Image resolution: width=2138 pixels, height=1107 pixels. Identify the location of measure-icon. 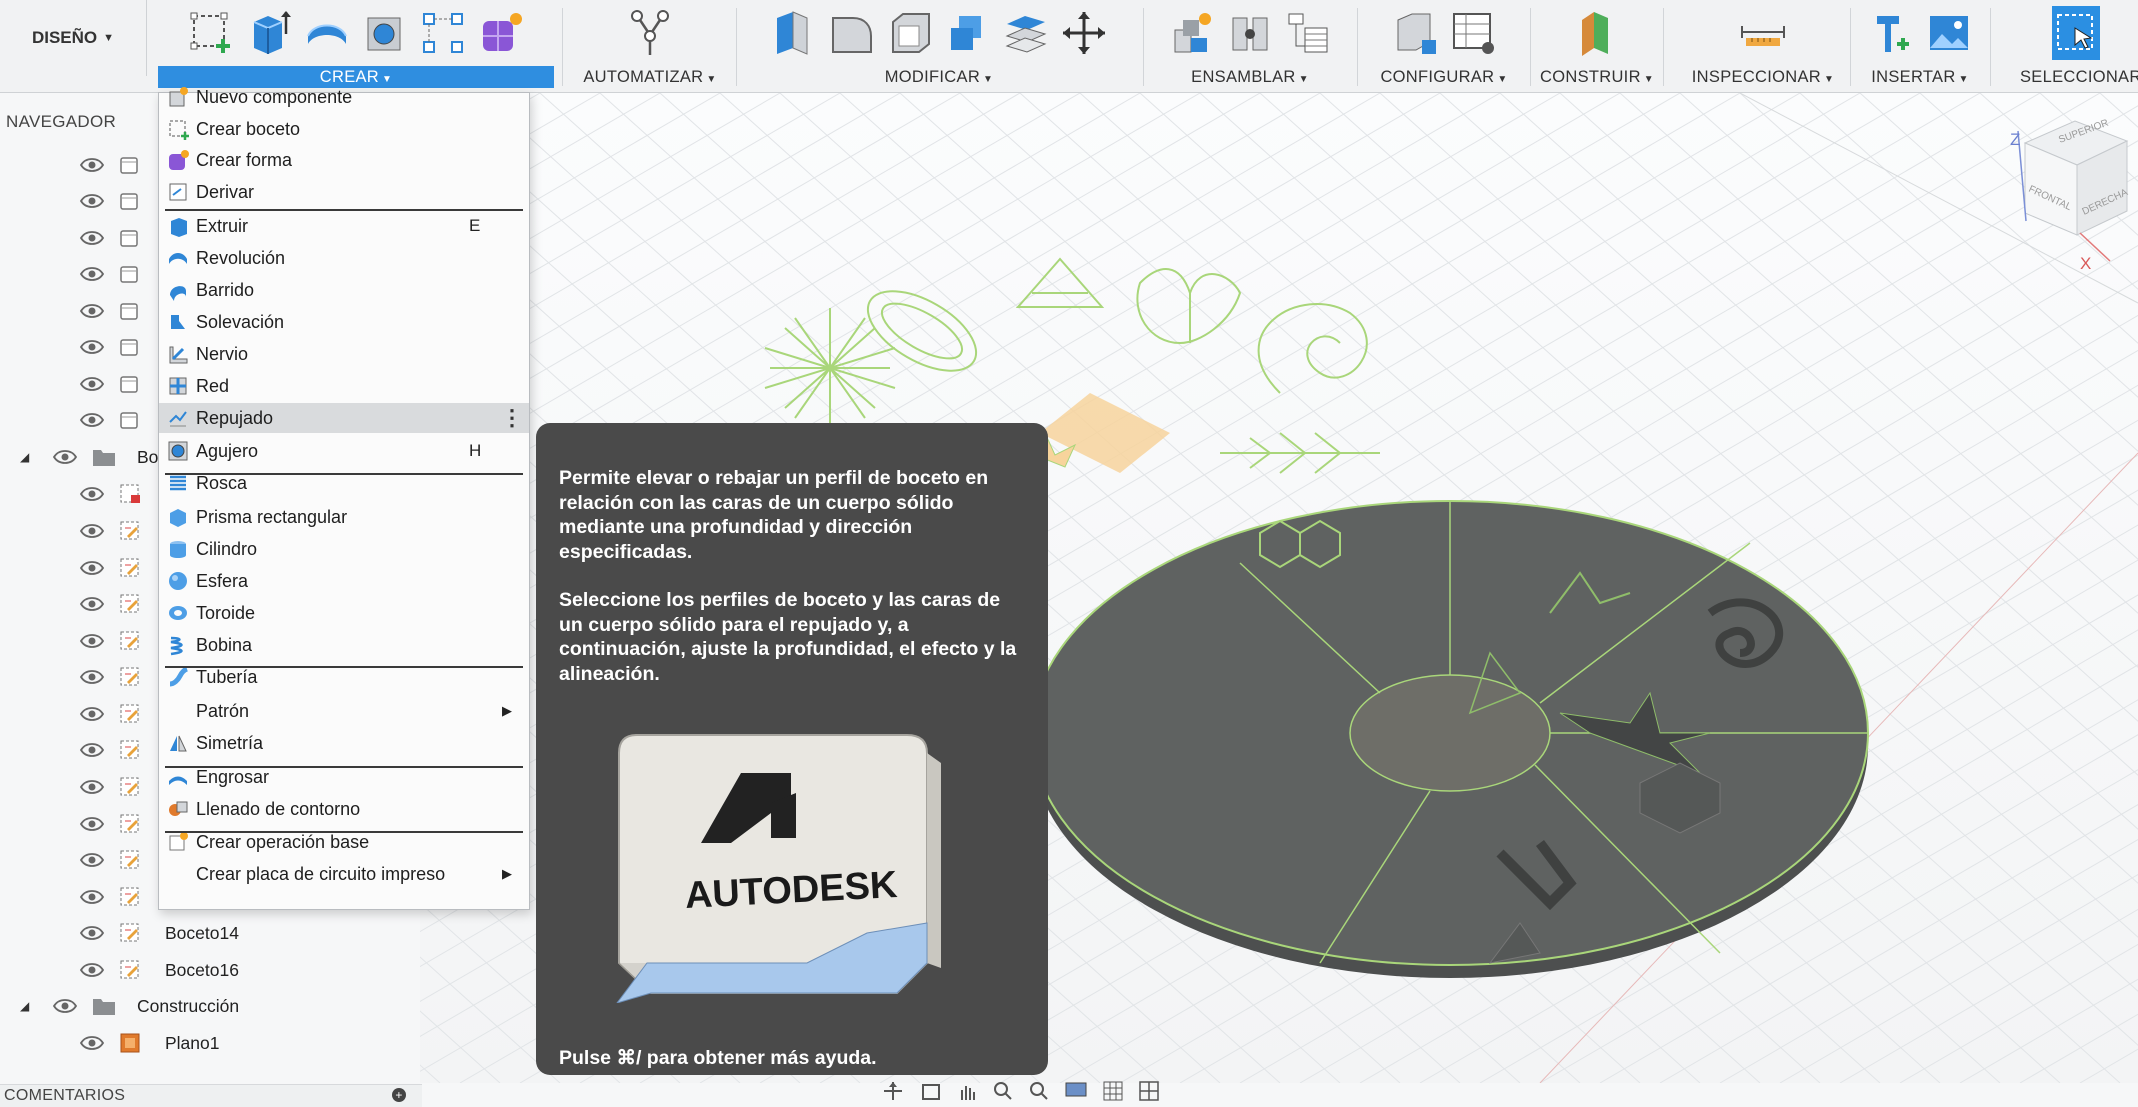
(1763, 33).